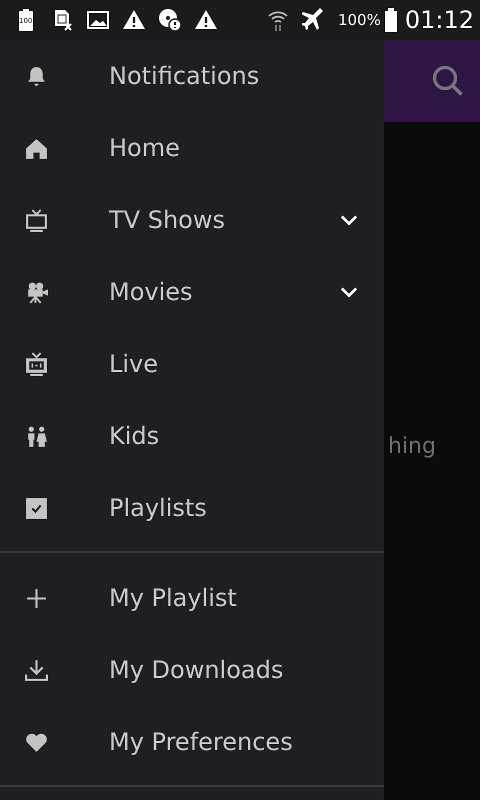 The image size is (480, 800). Describe the element at coordinates (36, 508) in the screenshot. I see `checkbox-icon` at that location.